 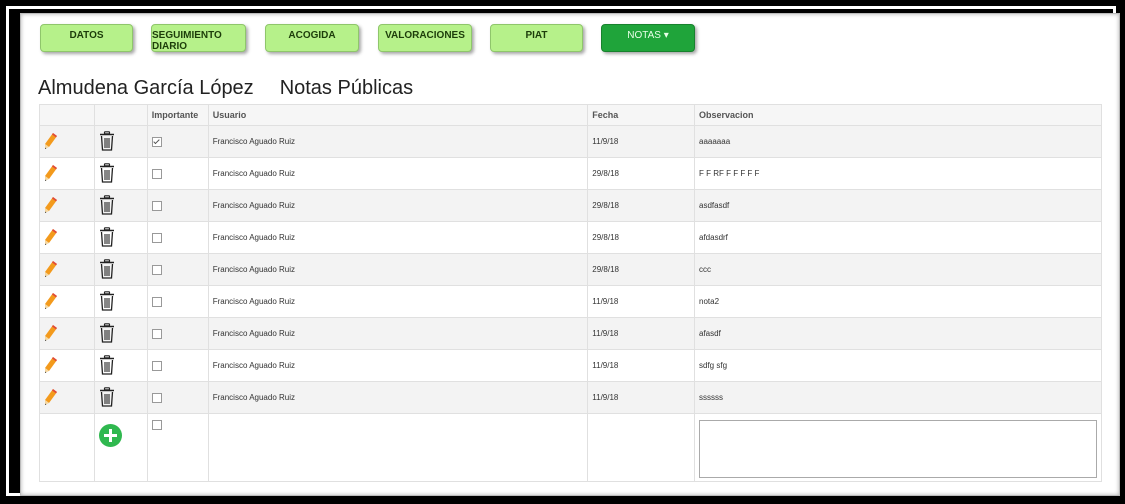 I want to click on empty-cell, so click(x=67, y=447).